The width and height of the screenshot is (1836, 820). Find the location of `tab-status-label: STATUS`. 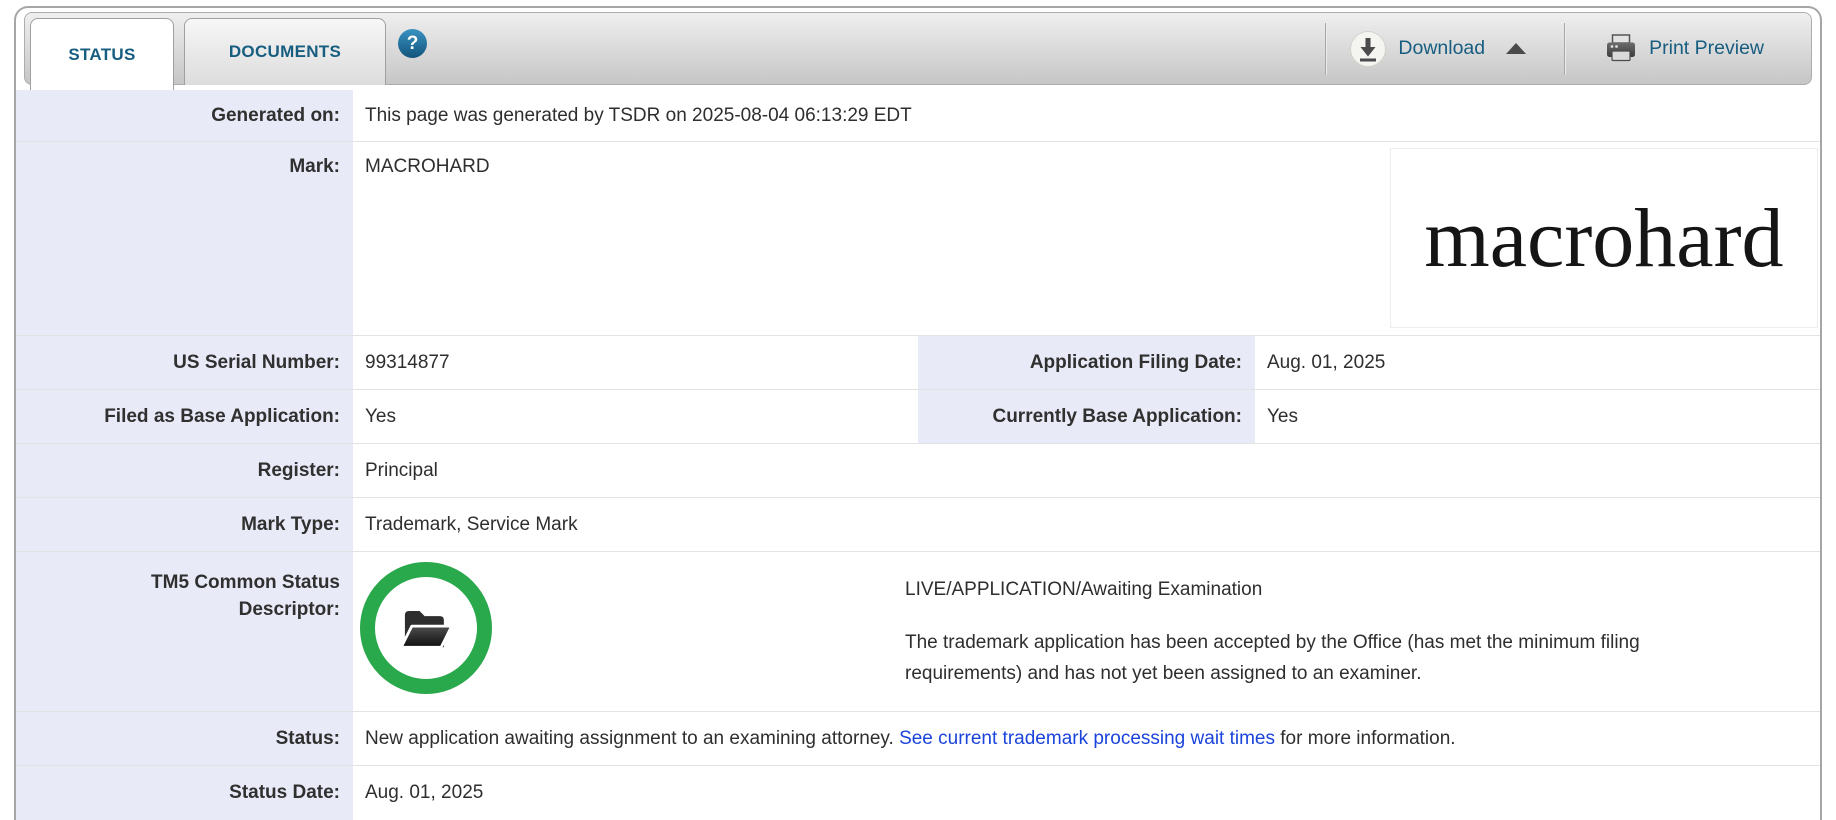

tab-status-label: STATUS is located at coordinates (102, 54).